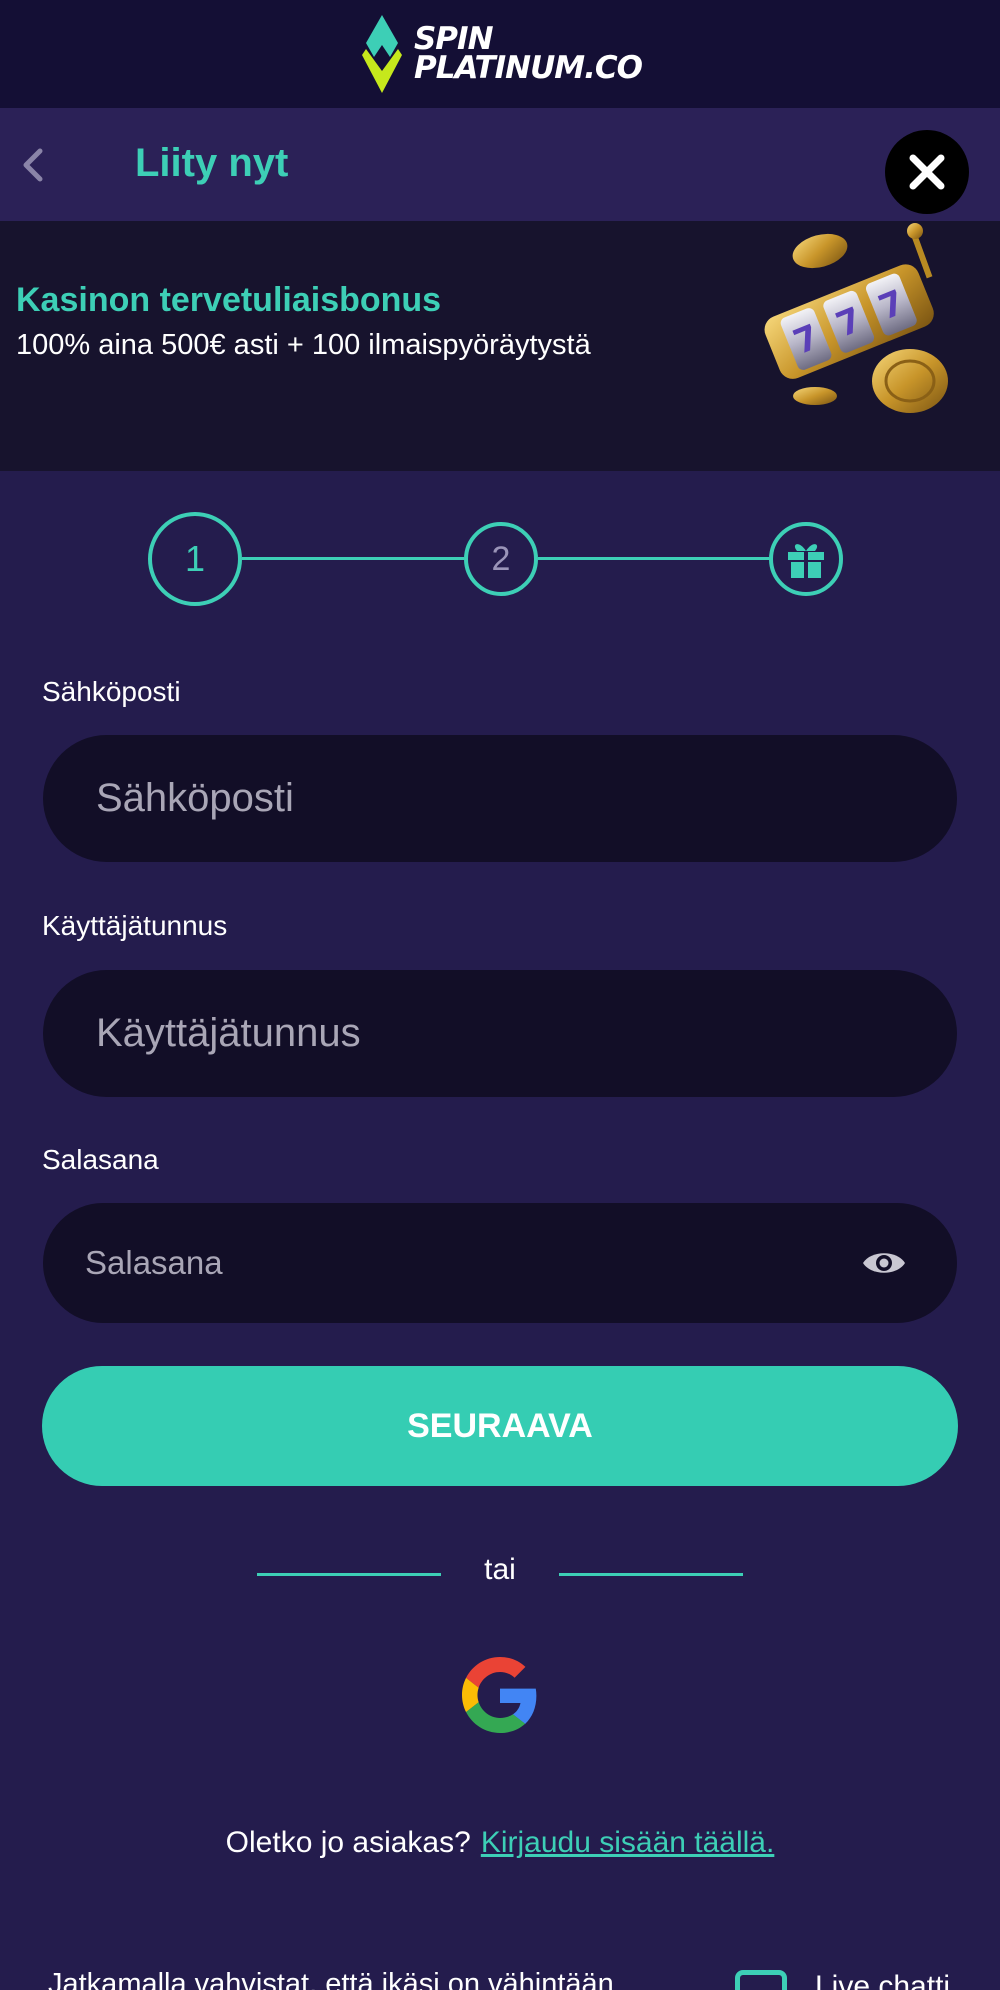 The width and height of the screenshot is (1000, 1990). Describe the element at coordinates (212, 163) in the screenshot. I see `page-title: Liity nyt` at that location.